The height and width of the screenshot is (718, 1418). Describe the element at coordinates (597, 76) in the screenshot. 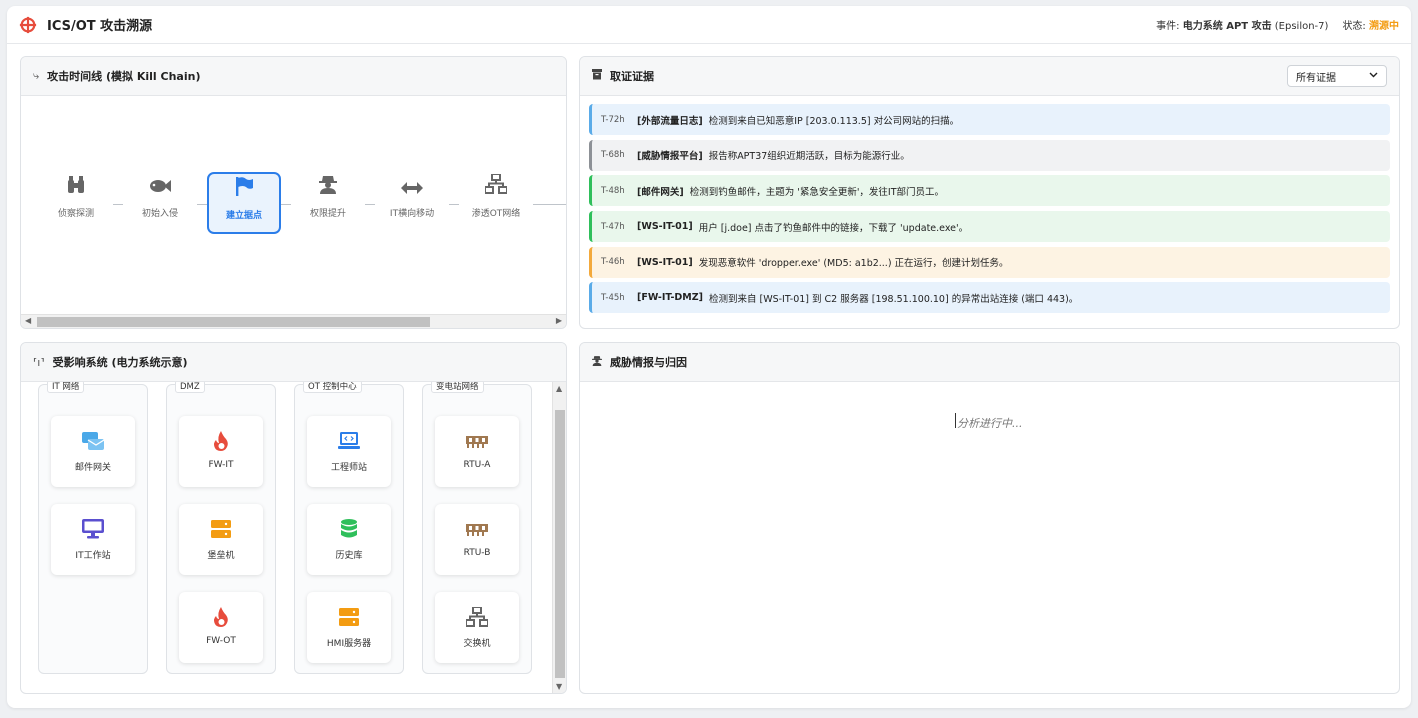

I see `archive-icon` at that location.